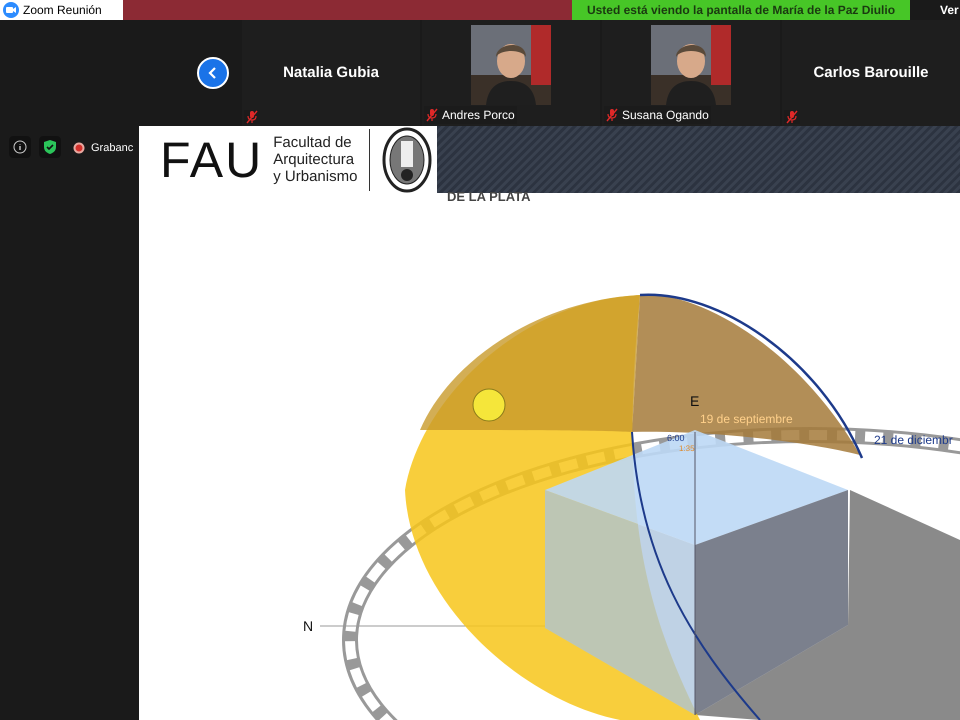 The height and width of the screenshot is (720, 960). What do you see at coordinates (691, 73) in the screenshot?
I see `participant-tile: Susana Ogando` at bounding box center [691, 73].